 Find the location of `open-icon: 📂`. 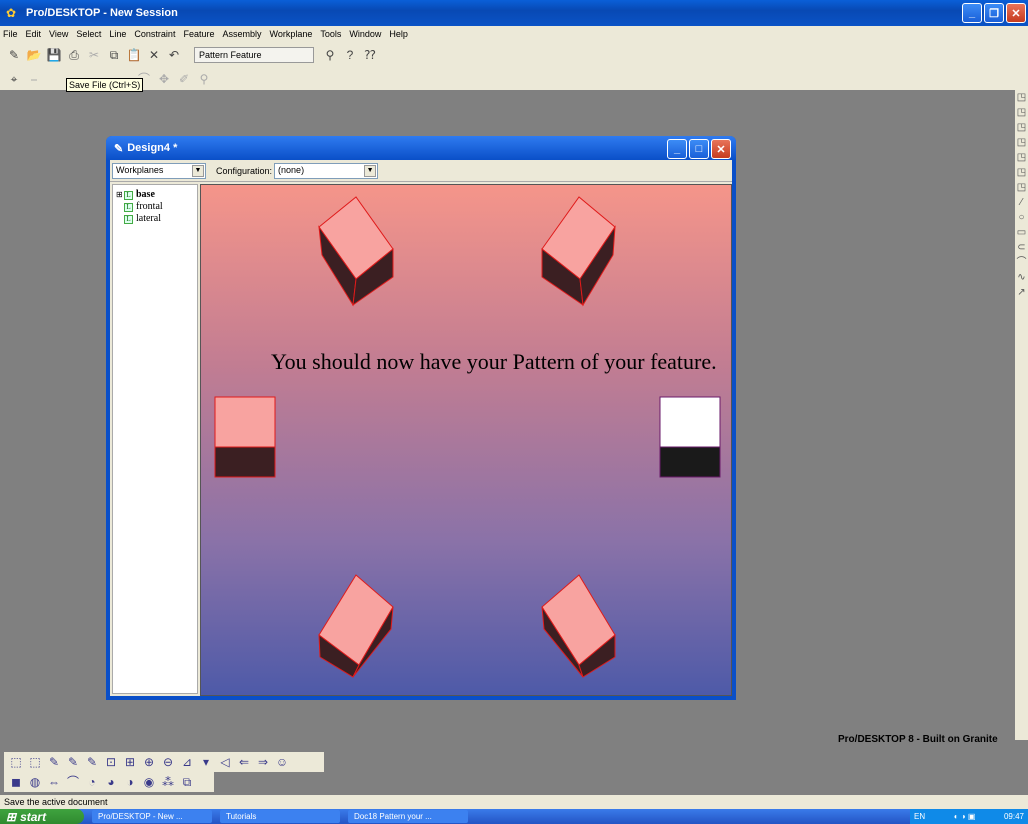

open-icon: 📂 is located at coordinates (34, 55).